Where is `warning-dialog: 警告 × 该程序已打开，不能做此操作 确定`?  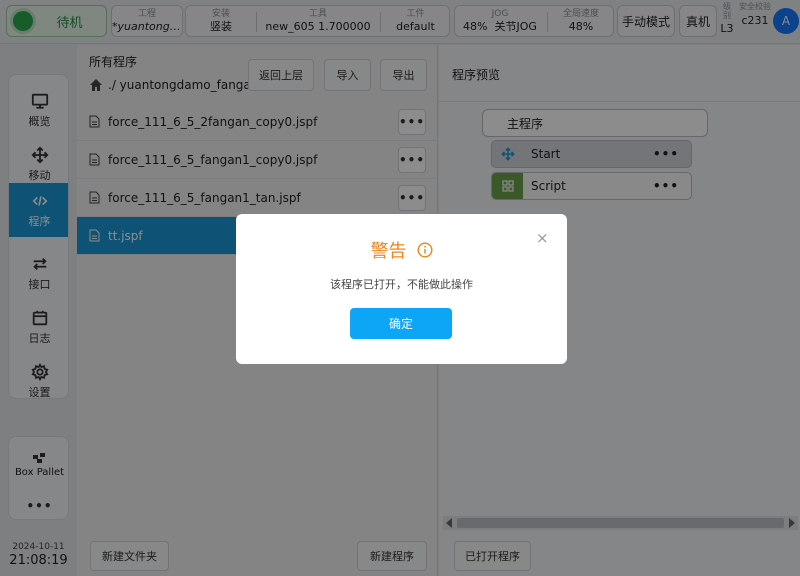 warning-dialog: 警告 × 该程序已打开，不能做此操作 确定 is located at coordinates (401, 289).